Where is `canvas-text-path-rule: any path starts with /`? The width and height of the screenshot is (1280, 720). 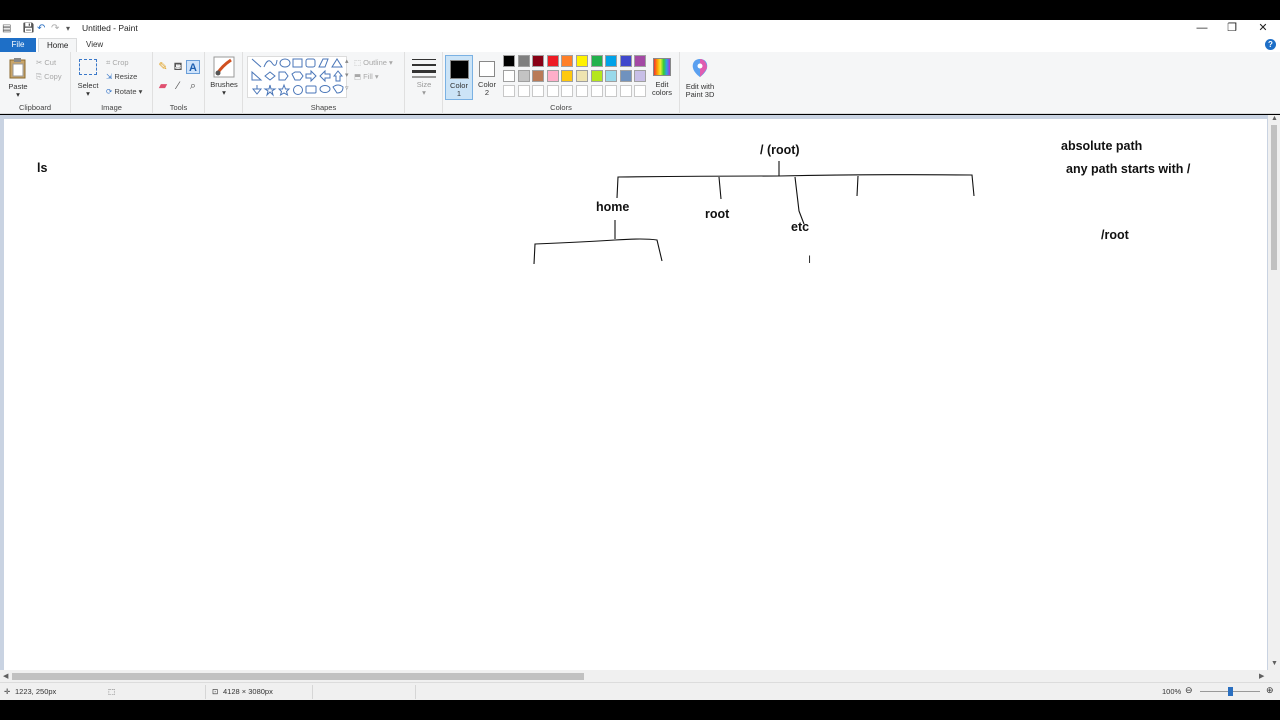
canvas-text-path-rule: any path starts with / is located at coordinates (1128, 169).